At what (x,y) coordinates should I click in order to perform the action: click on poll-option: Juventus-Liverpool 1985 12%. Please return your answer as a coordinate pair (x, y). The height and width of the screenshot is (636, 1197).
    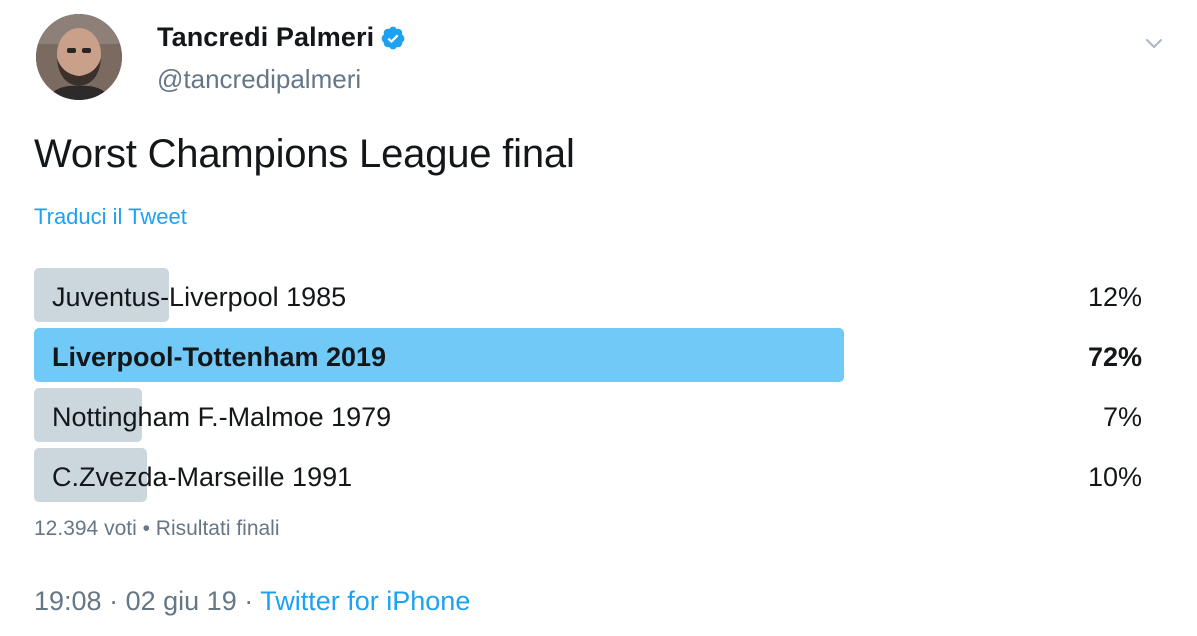
    Looking at the image, I should click on (588, 295).